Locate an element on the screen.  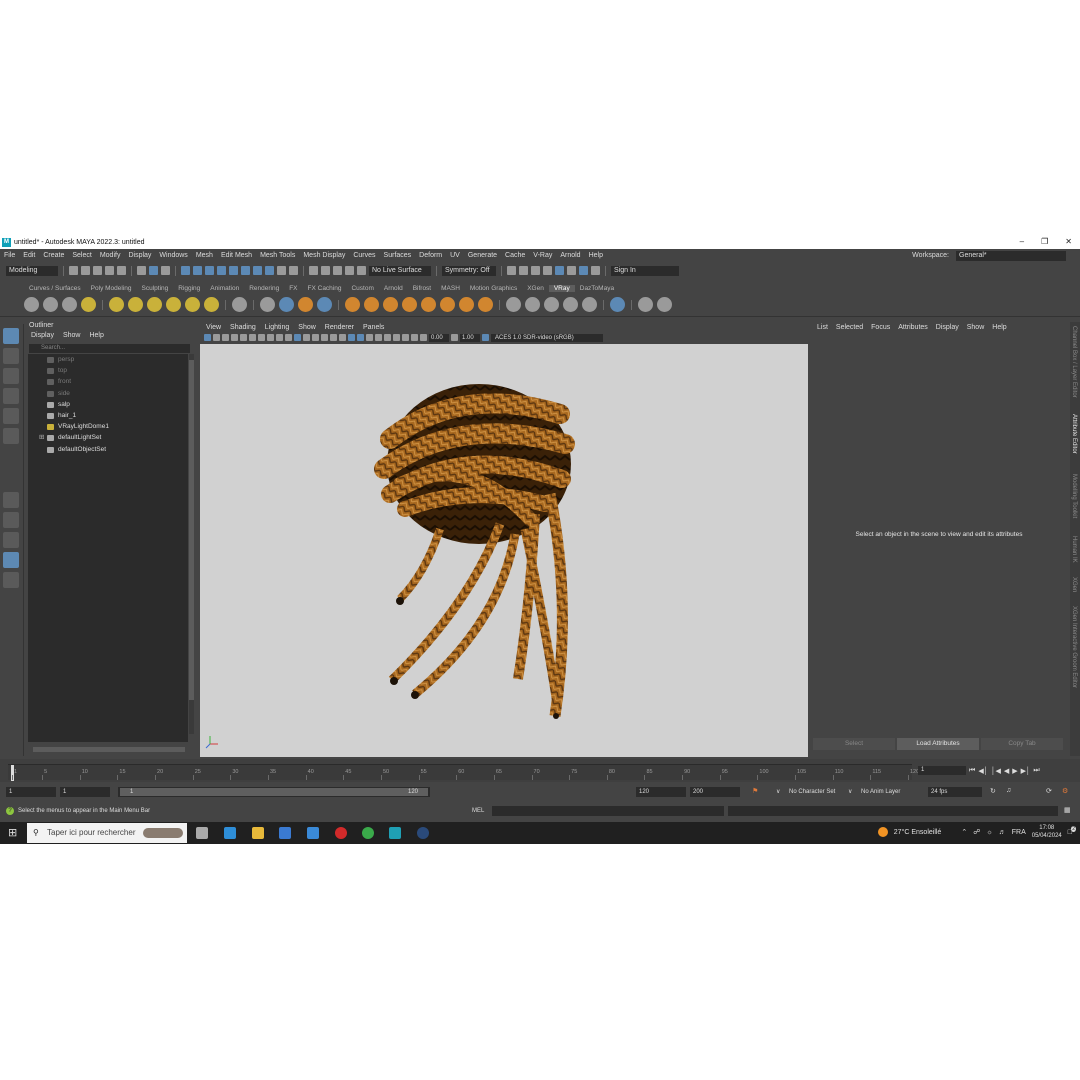
wireframe-on-shaded-icon is located at coordinates (315, 337).